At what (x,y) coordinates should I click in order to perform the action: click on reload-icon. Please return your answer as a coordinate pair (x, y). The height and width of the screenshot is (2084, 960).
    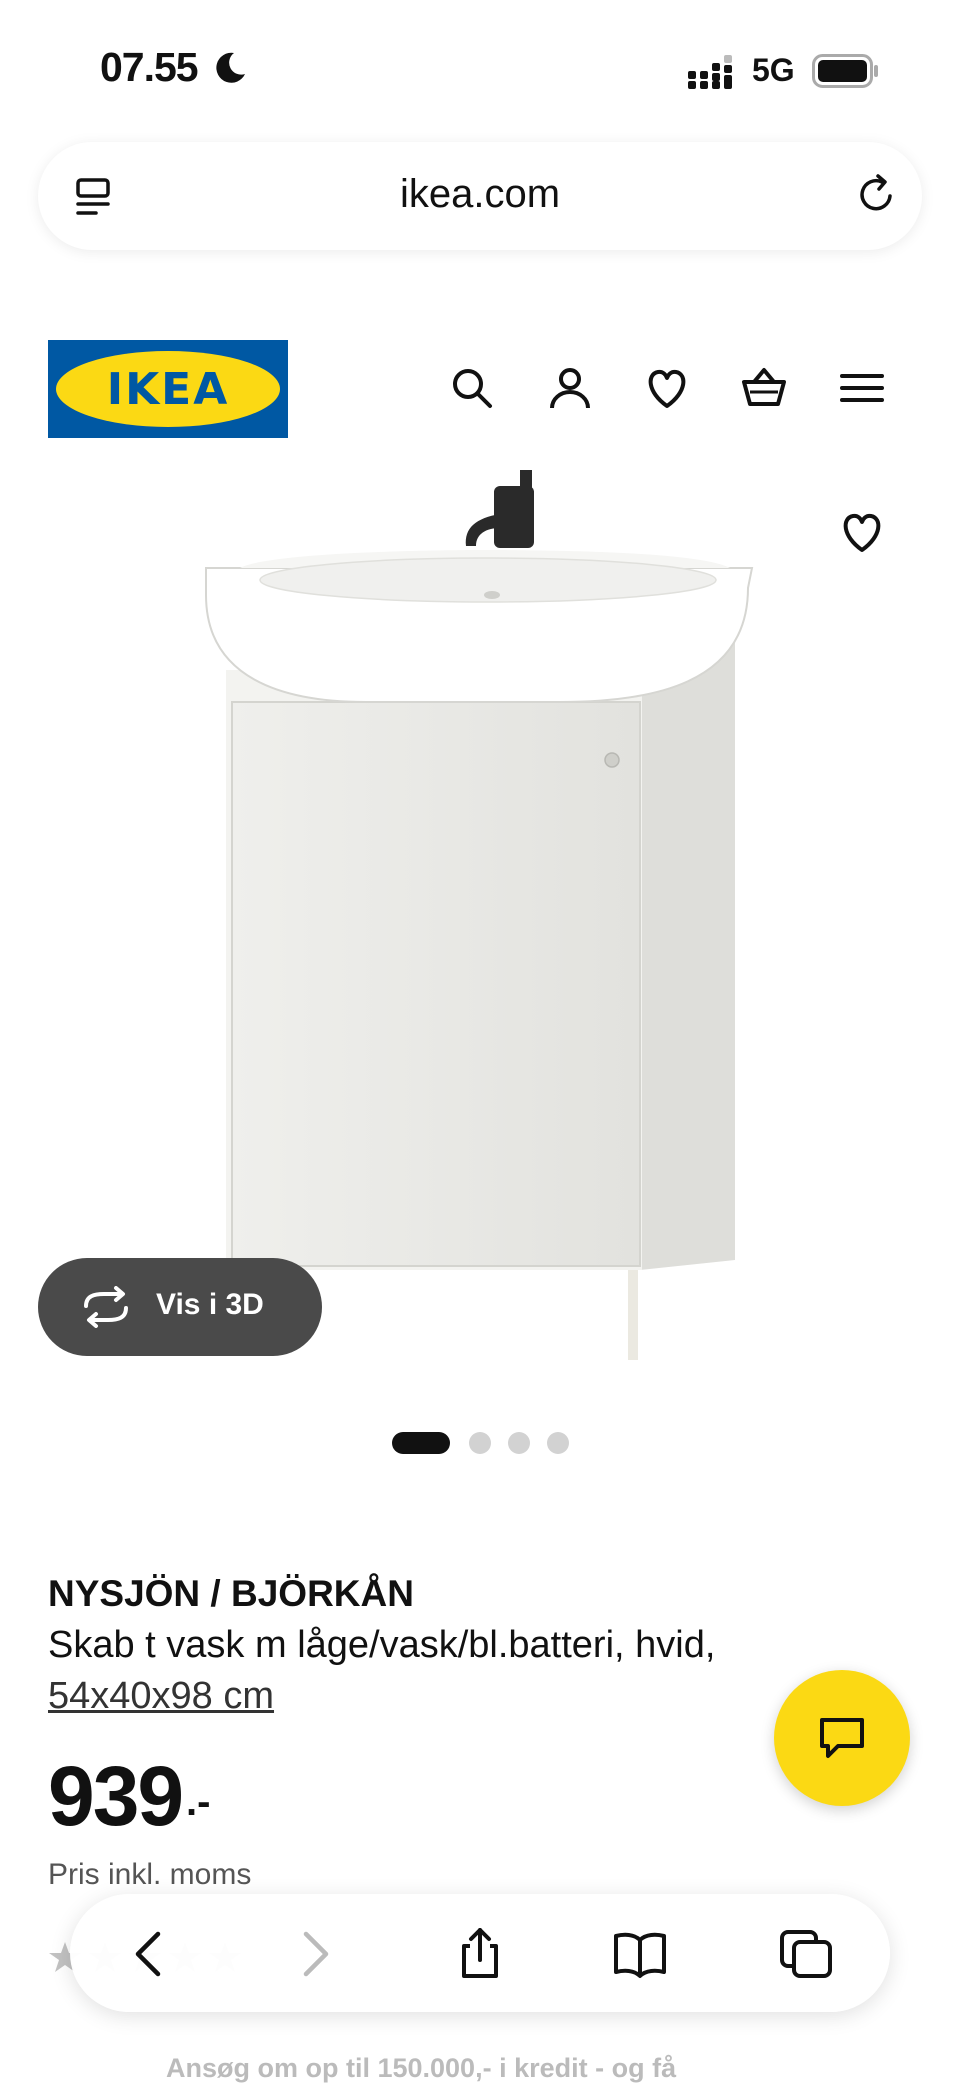
    Looking at the image, I should click on (877, 195).